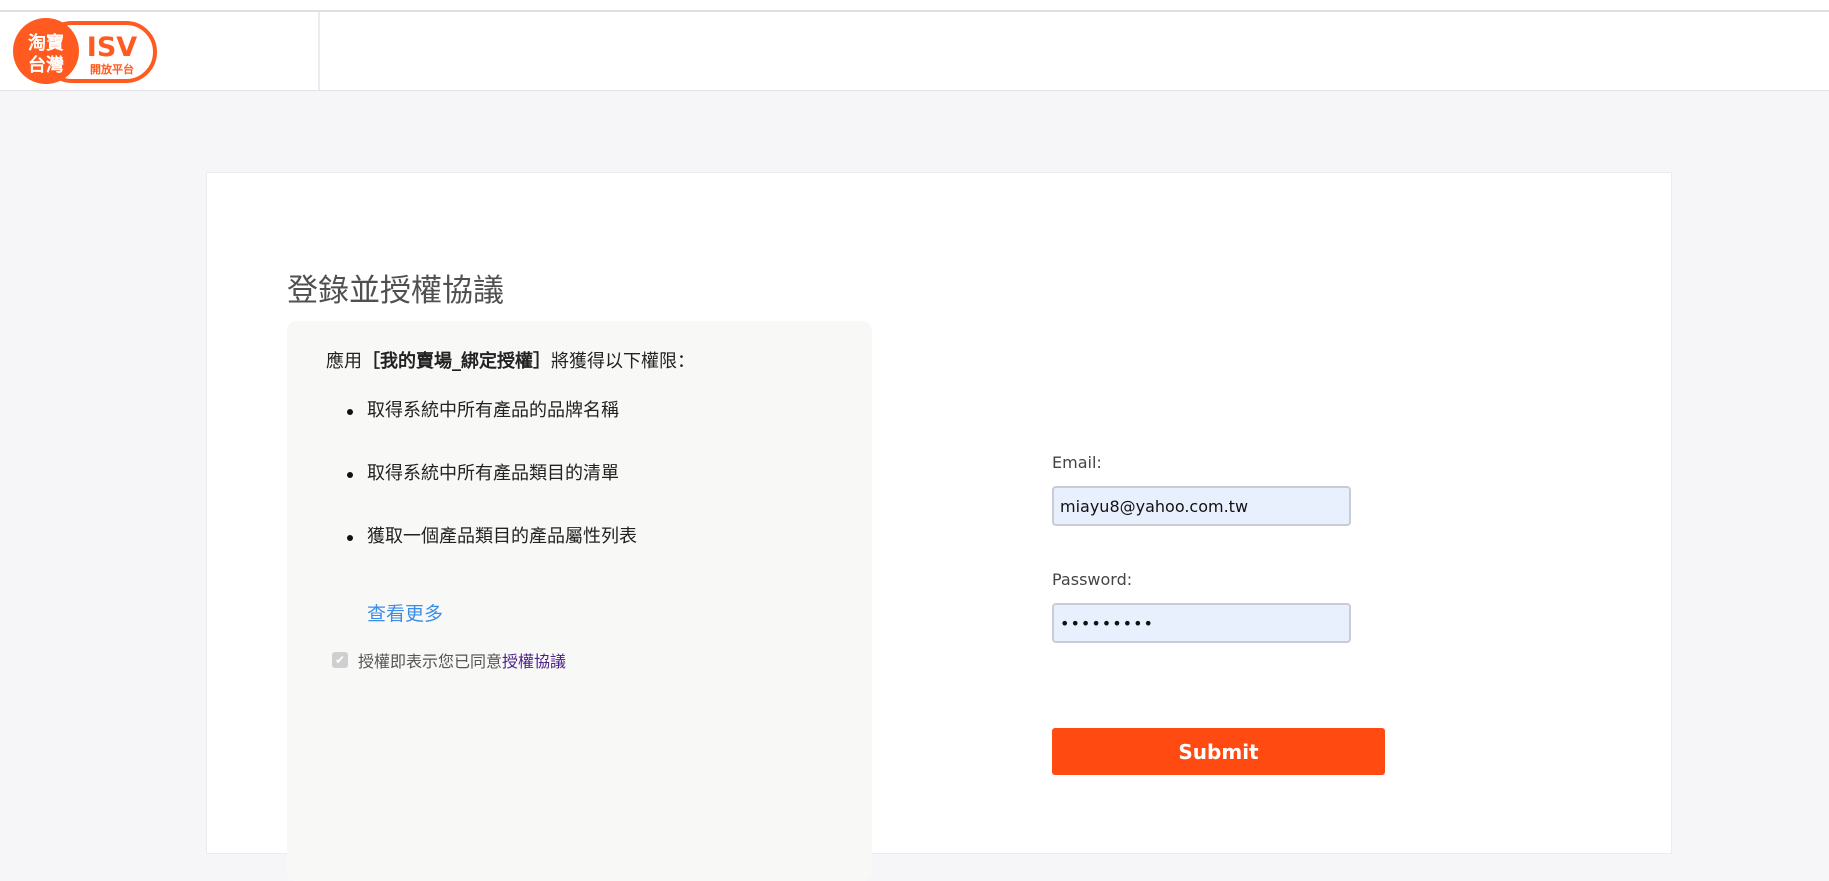 This screenshot has height=881, width=1829. Describe the element at coordinates (1092, 579) in the screenshot. I see `password-label: Password:` at that location.